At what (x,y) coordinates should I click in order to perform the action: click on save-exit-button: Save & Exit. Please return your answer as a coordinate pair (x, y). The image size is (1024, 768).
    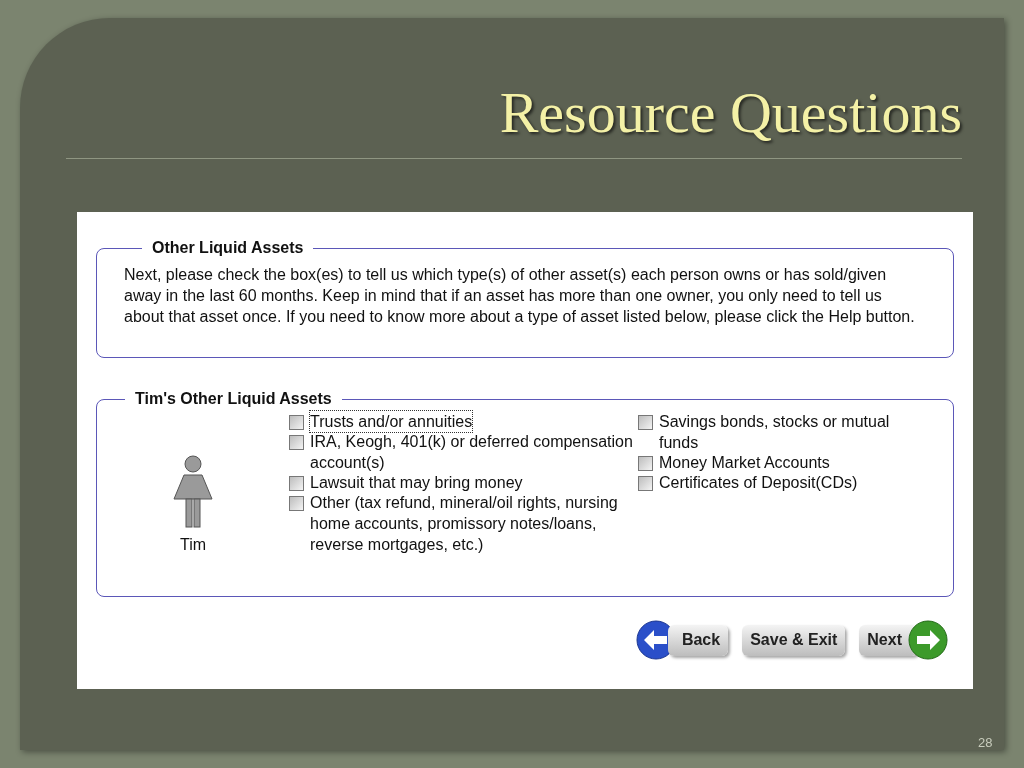
    Looking at the image, I should click on (794, 640).